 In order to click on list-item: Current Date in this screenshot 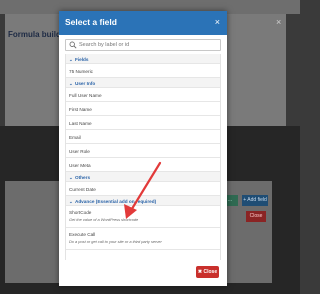, I will do `click(143, 189)`.